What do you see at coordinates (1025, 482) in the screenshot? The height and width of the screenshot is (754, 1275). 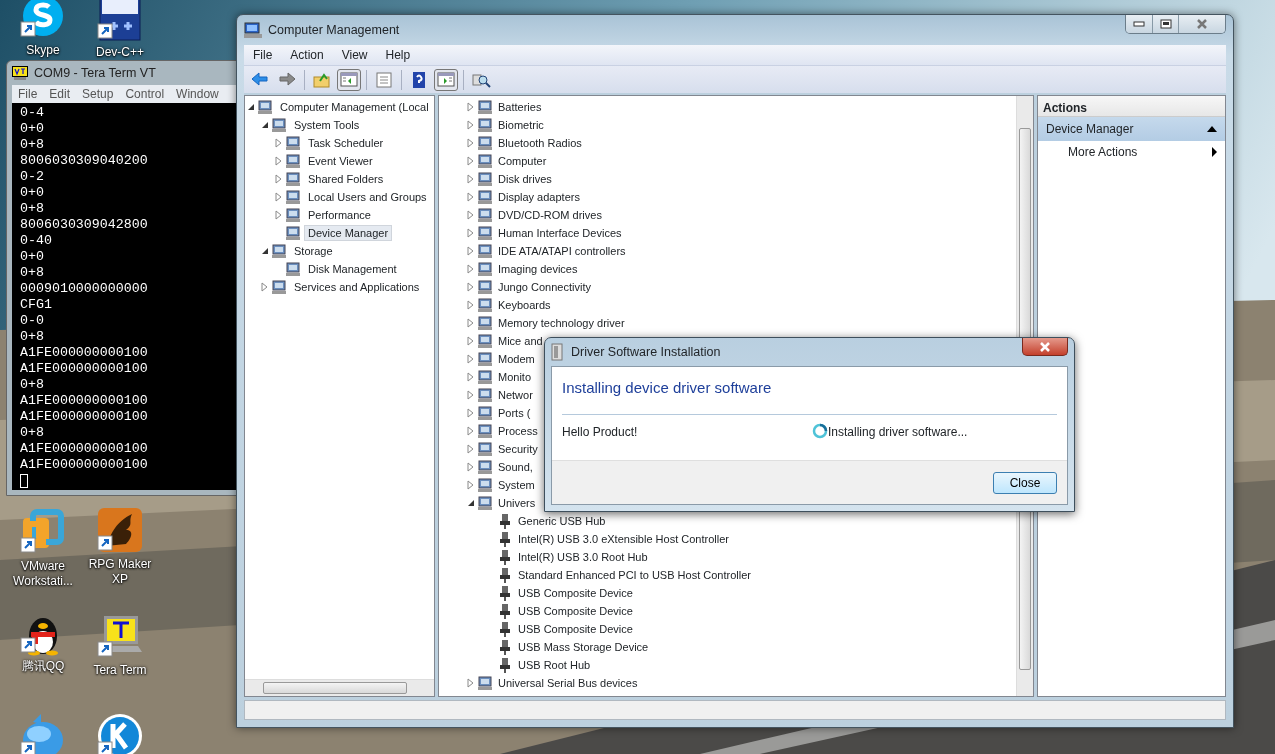 I see `close-button: Close` at bounding box center [1025, 482].